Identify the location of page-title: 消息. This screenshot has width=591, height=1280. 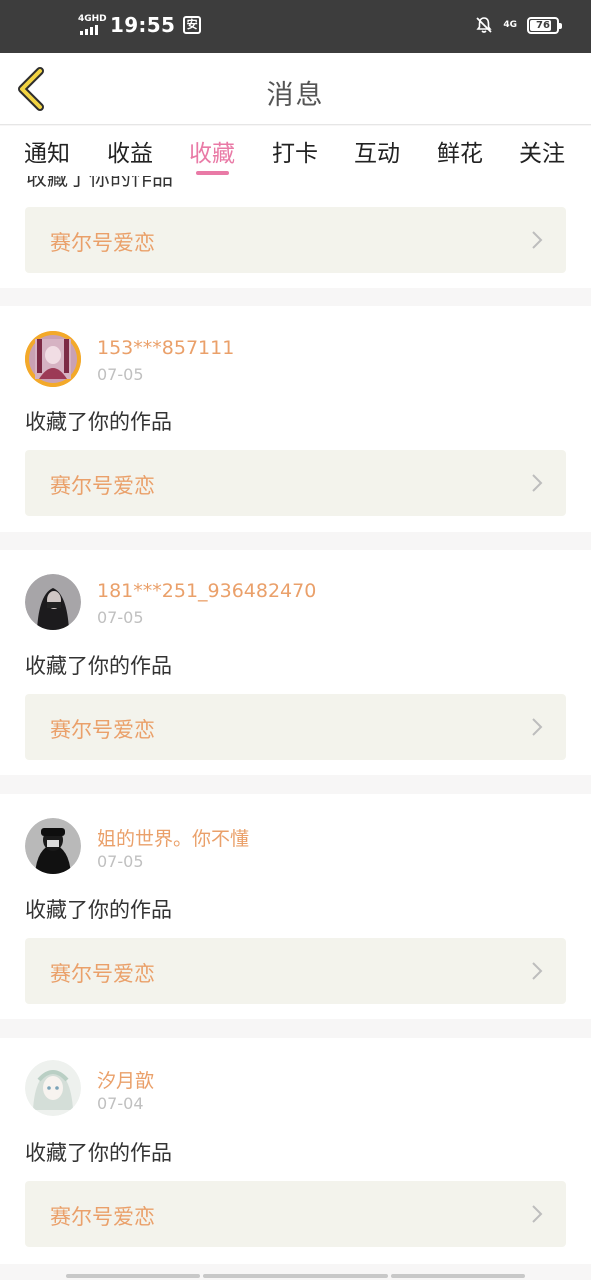
(295, 95).